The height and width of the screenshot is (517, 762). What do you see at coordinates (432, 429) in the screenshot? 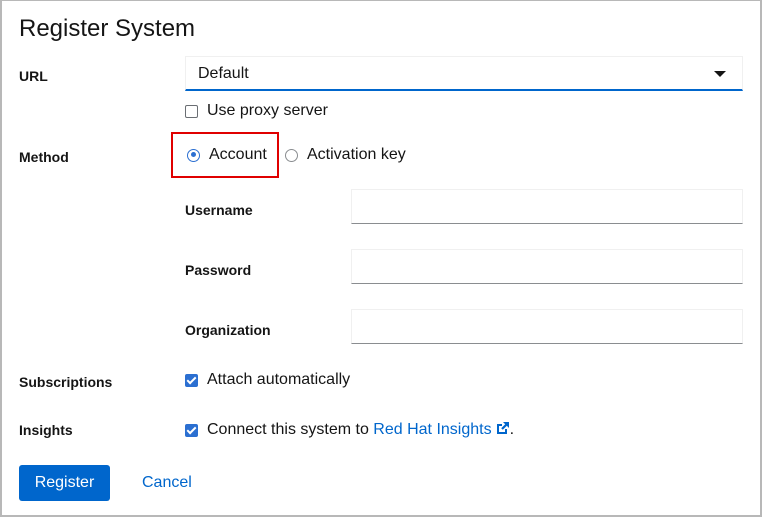
I see `insights-link-text: Red Hat Insights` at bounding box center [432, 429].